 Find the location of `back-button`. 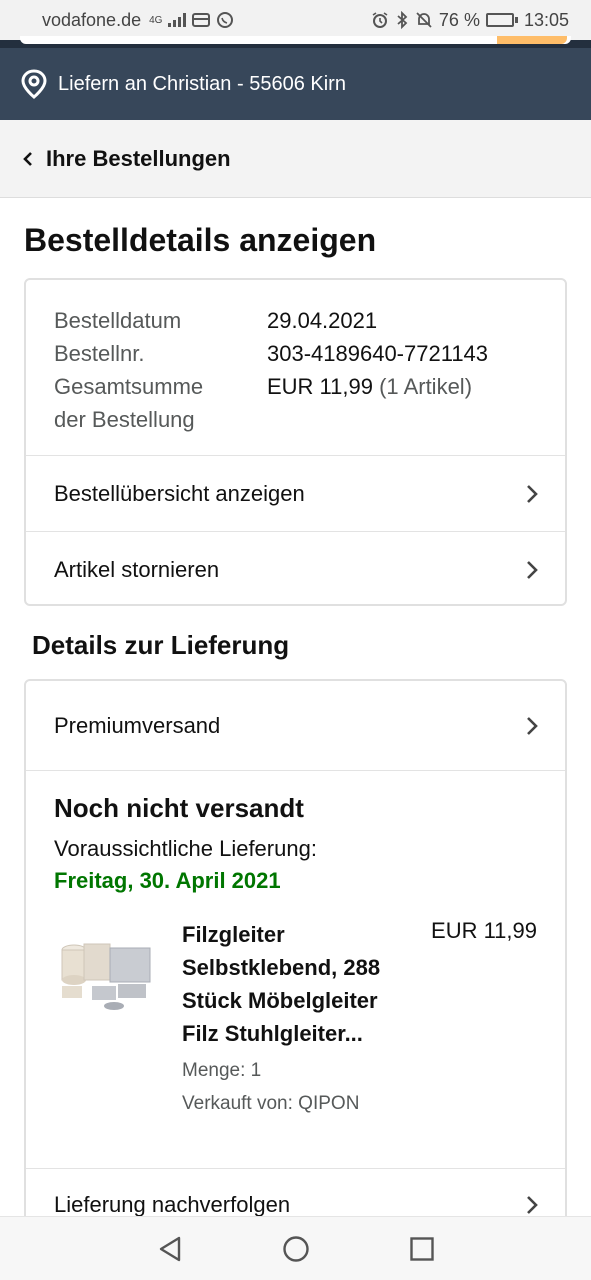

back-button is located at coordinates (170, 1249).